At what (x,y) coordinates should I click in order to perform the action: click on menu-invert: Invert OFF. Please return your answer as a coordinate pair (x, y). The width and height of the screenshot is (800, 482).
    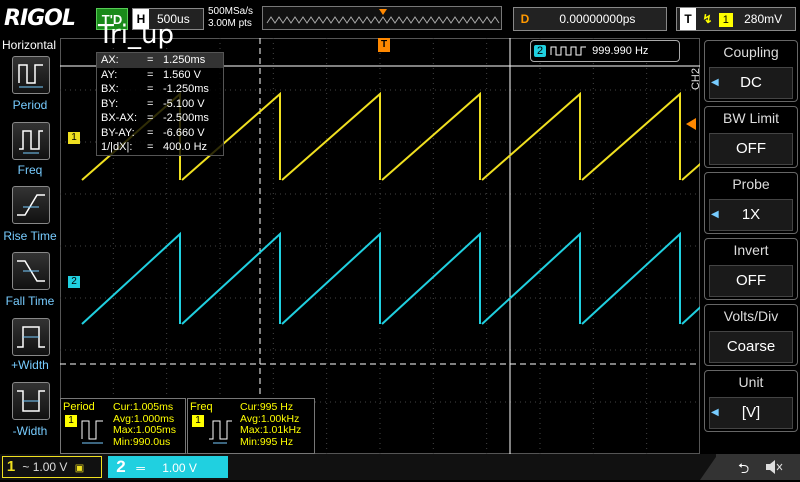
    Looking at the image, I should click on (751, 269).